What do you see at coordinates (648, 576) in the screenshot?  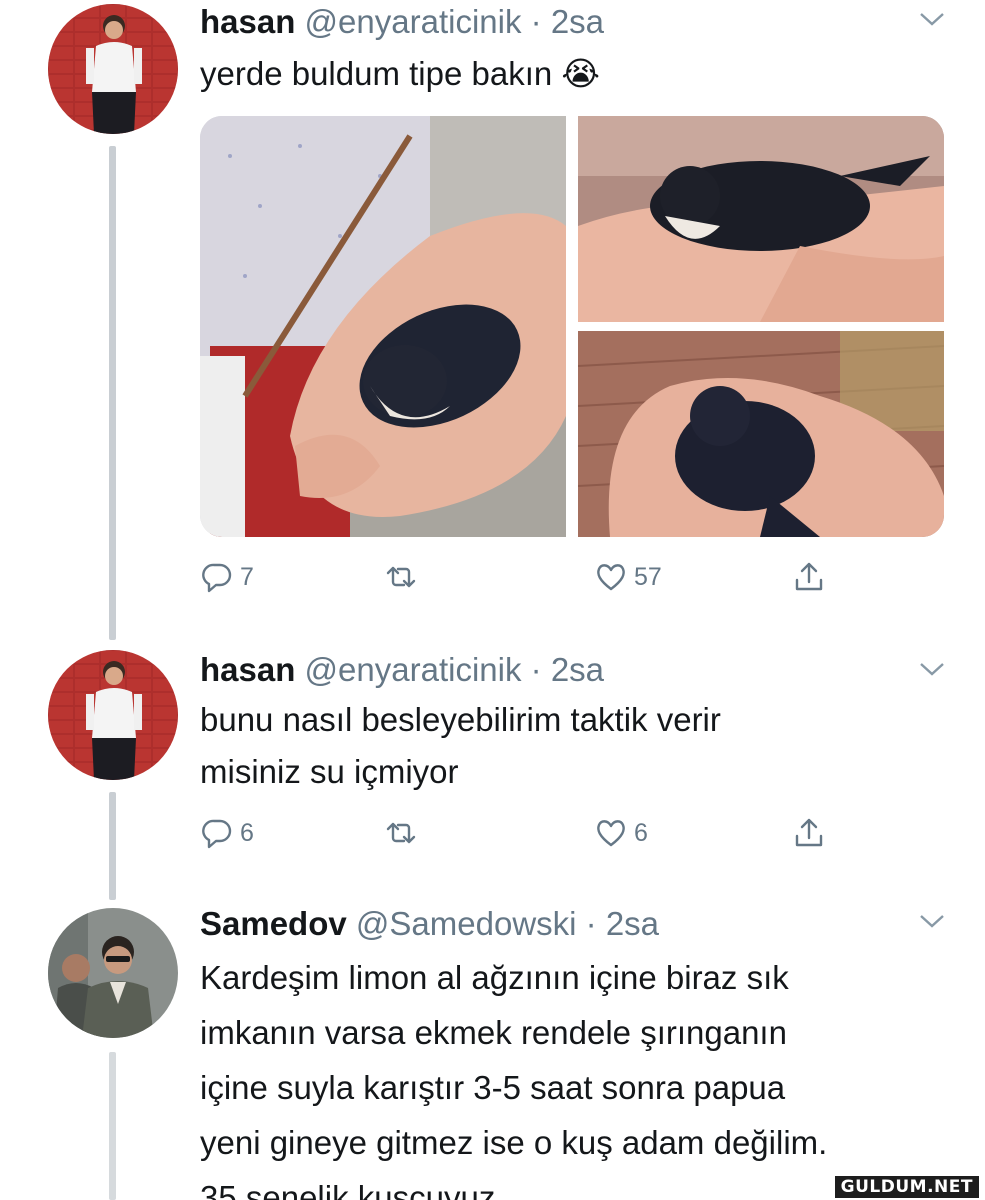 I see `like-count: 57` at bounding box center [648, 576].